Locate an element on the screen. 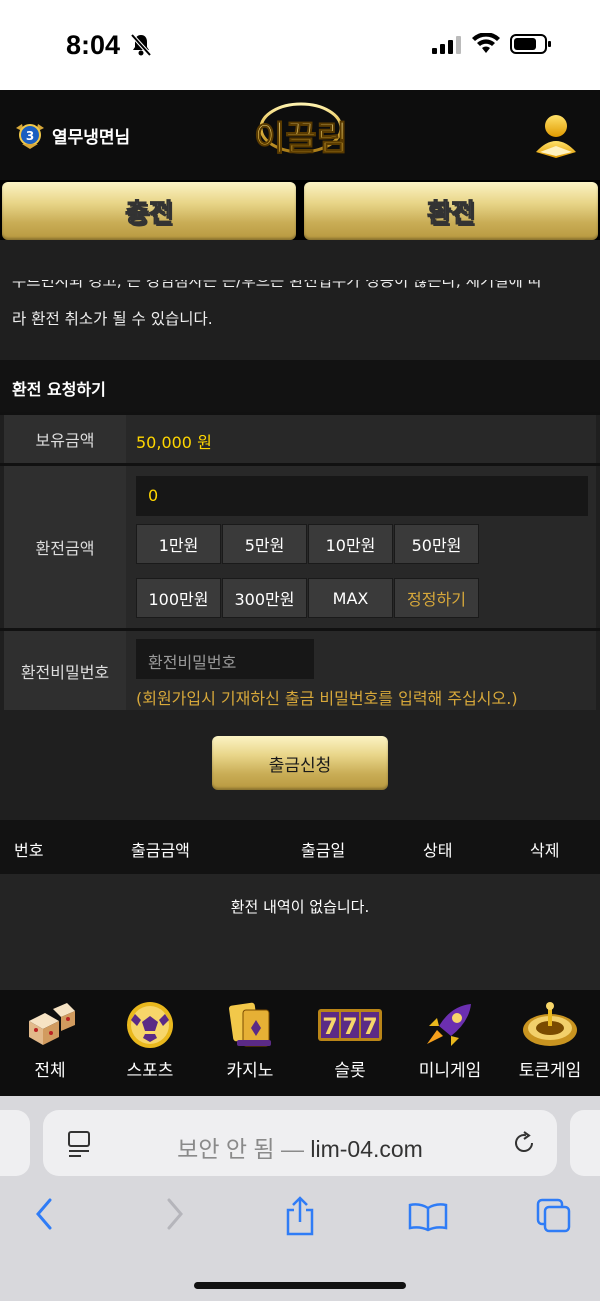 This screenshot has height=1301, width=600. bookmarks-icon is located at coordinates (428, 1217).